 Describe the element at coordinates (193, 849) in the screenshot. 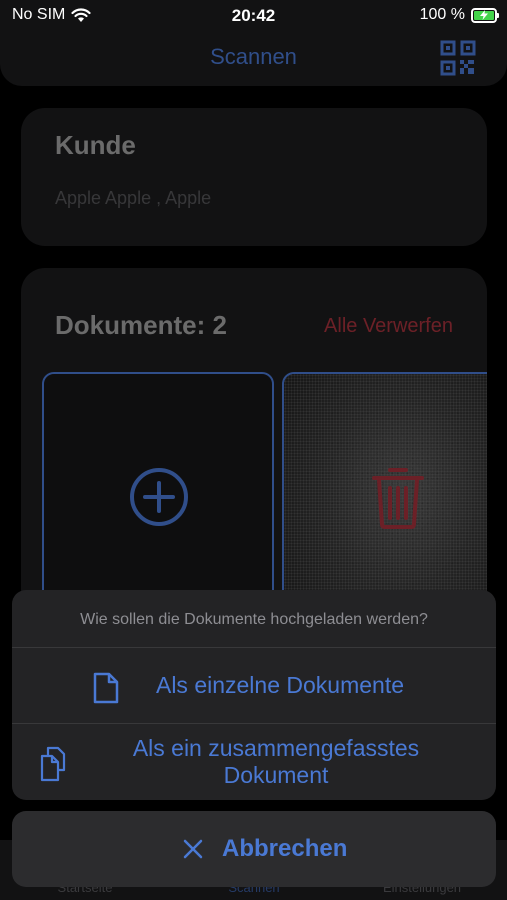

I see `close-icon` at that location.